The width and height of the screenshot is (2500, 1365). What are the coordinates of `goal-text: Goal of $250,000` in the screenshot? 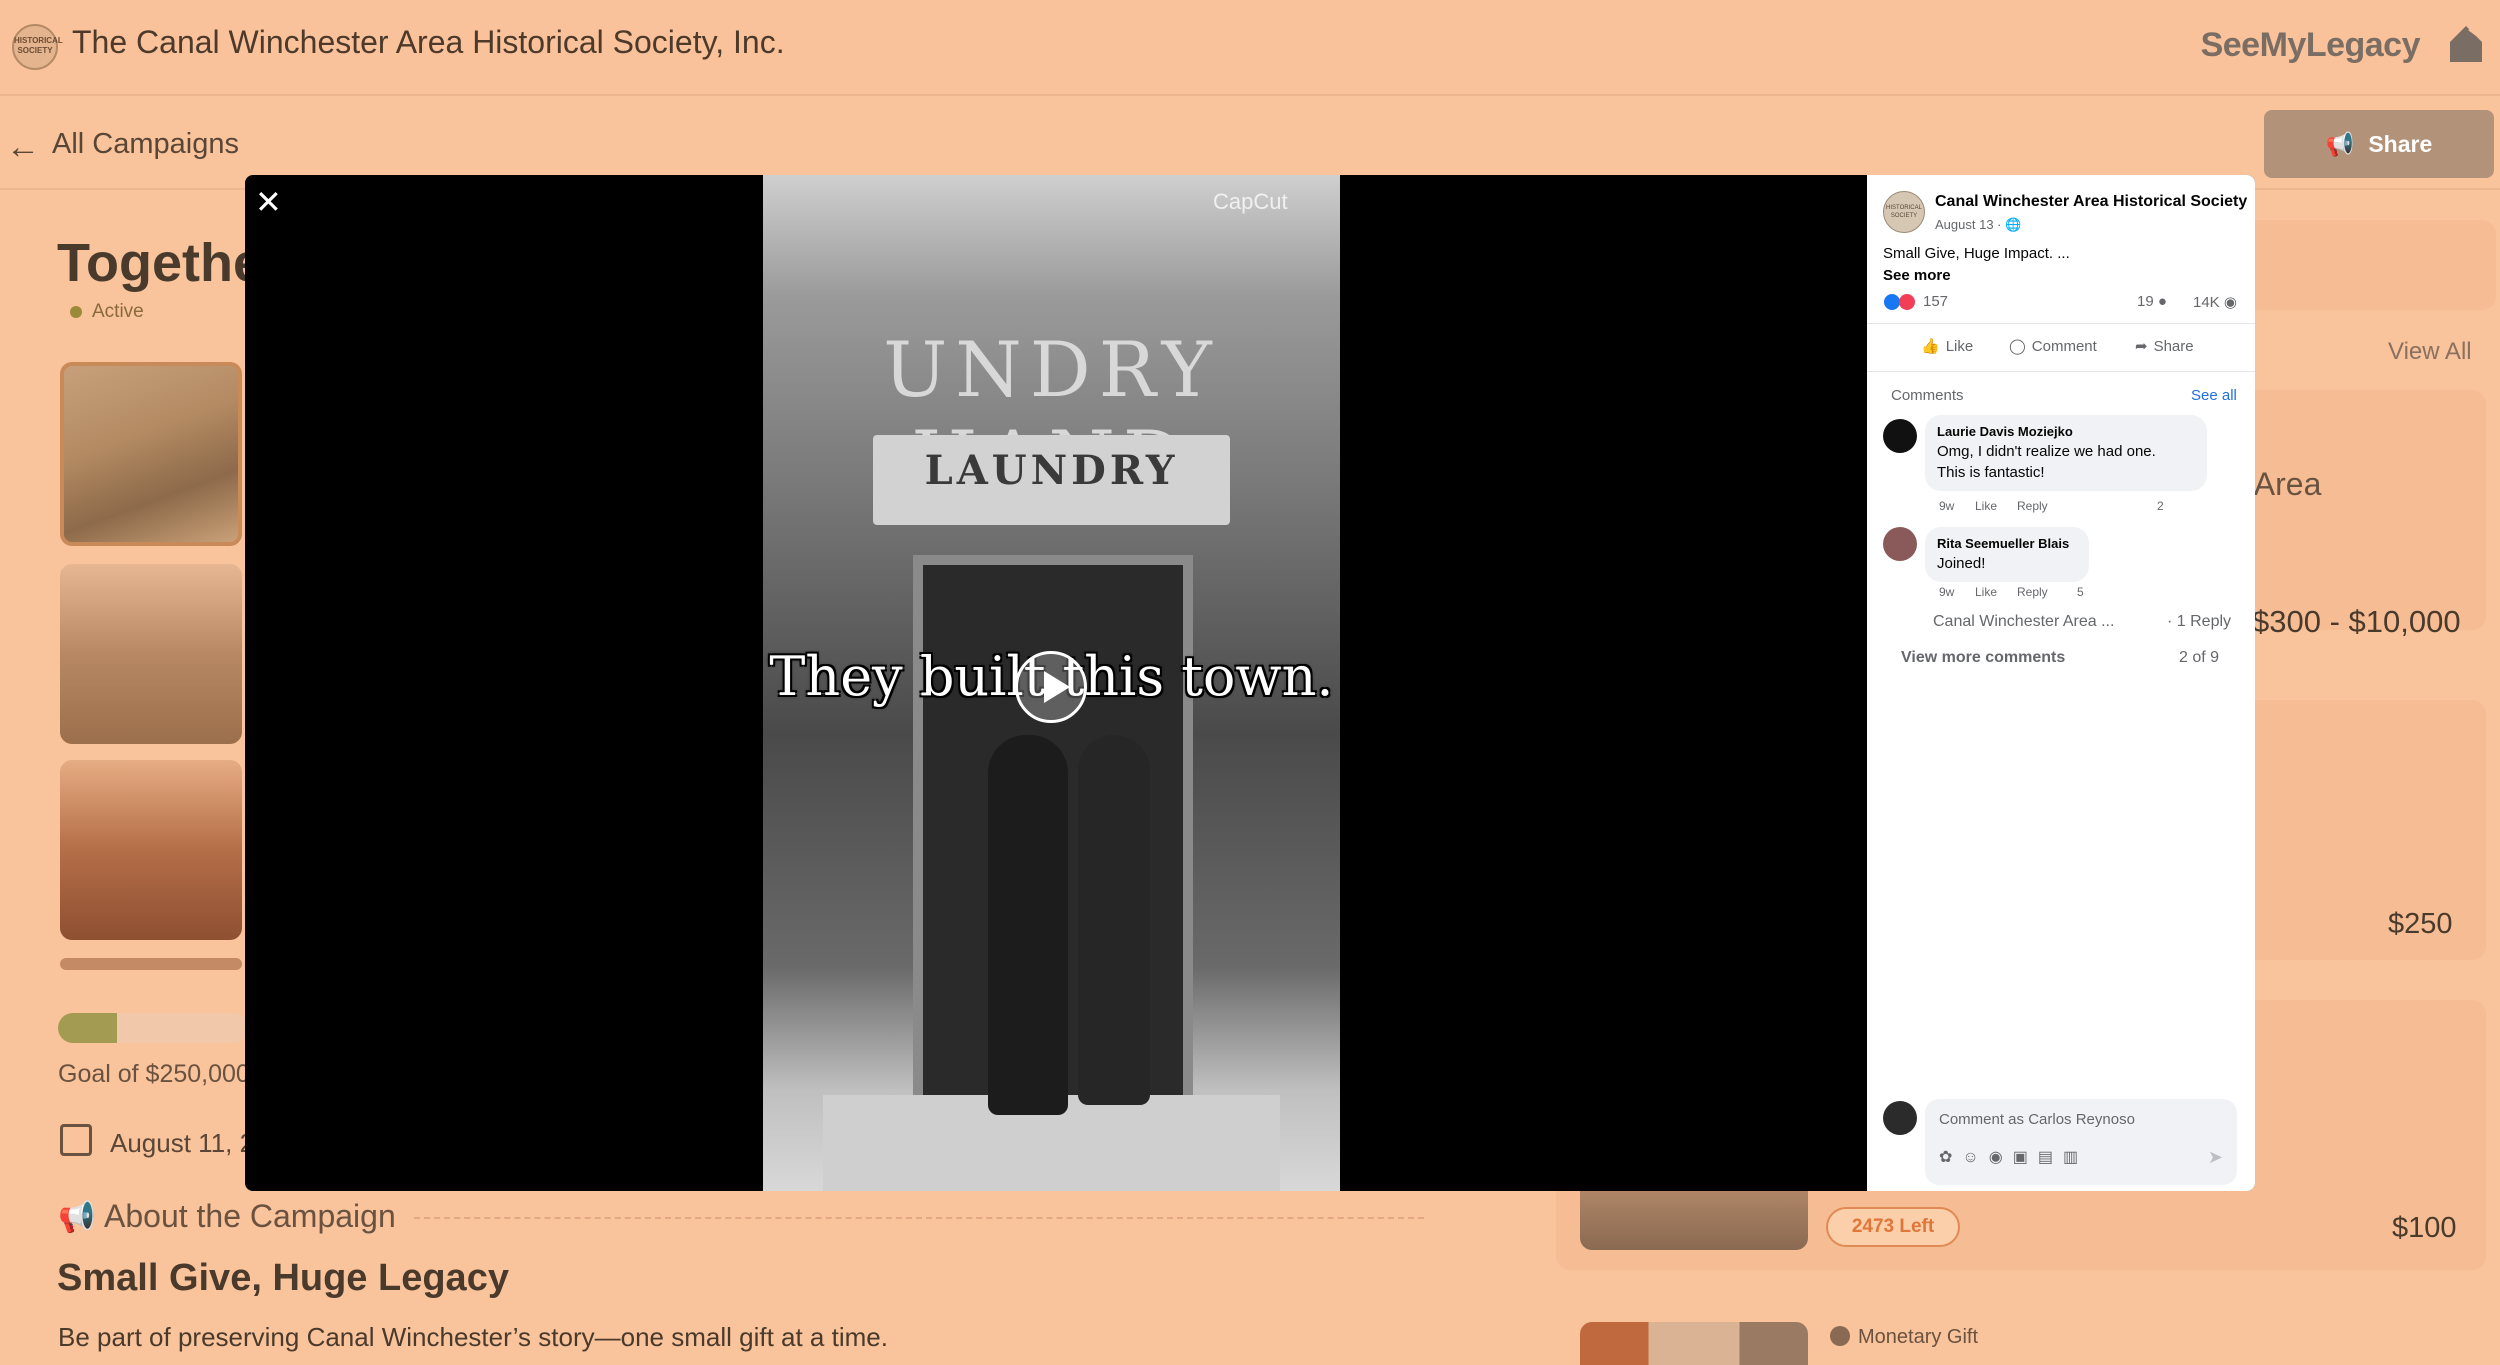 It's located at (154, 1074).